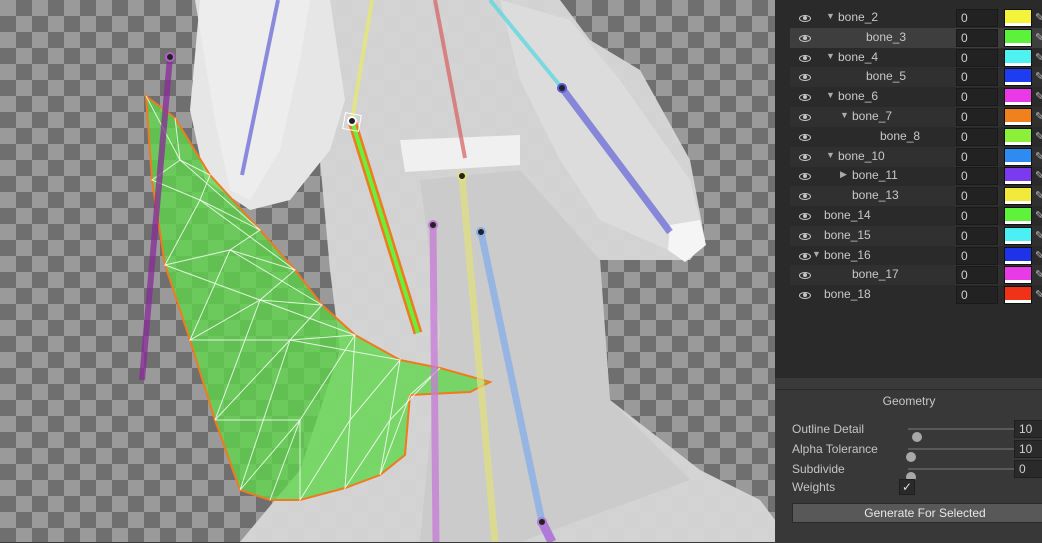  What do you see at coordinates (872, 116) in the screenshot?
I see `bone-name: bone_7` at bounding box center [872, 116].